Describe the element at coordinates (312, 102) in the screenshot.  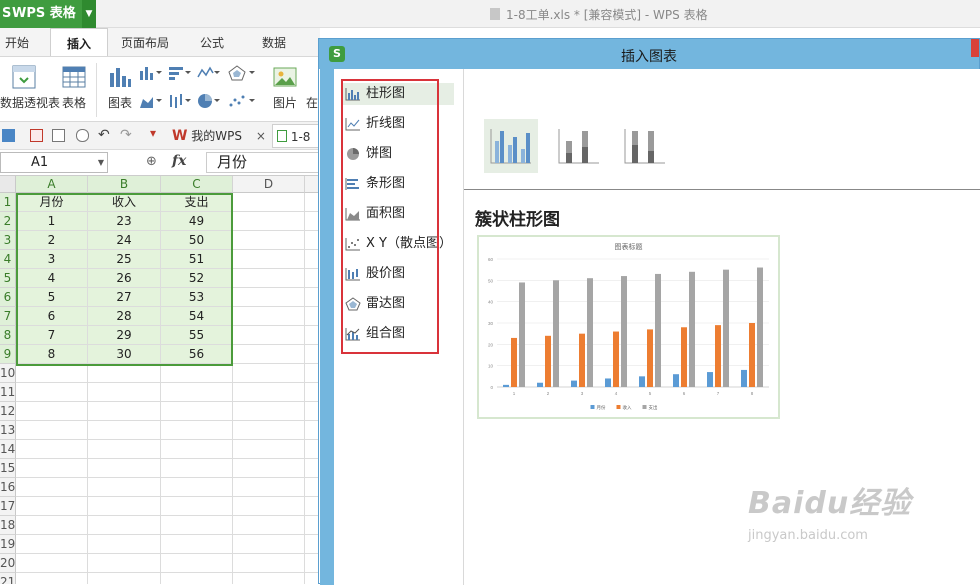
I see `more-button: 在` at that location.